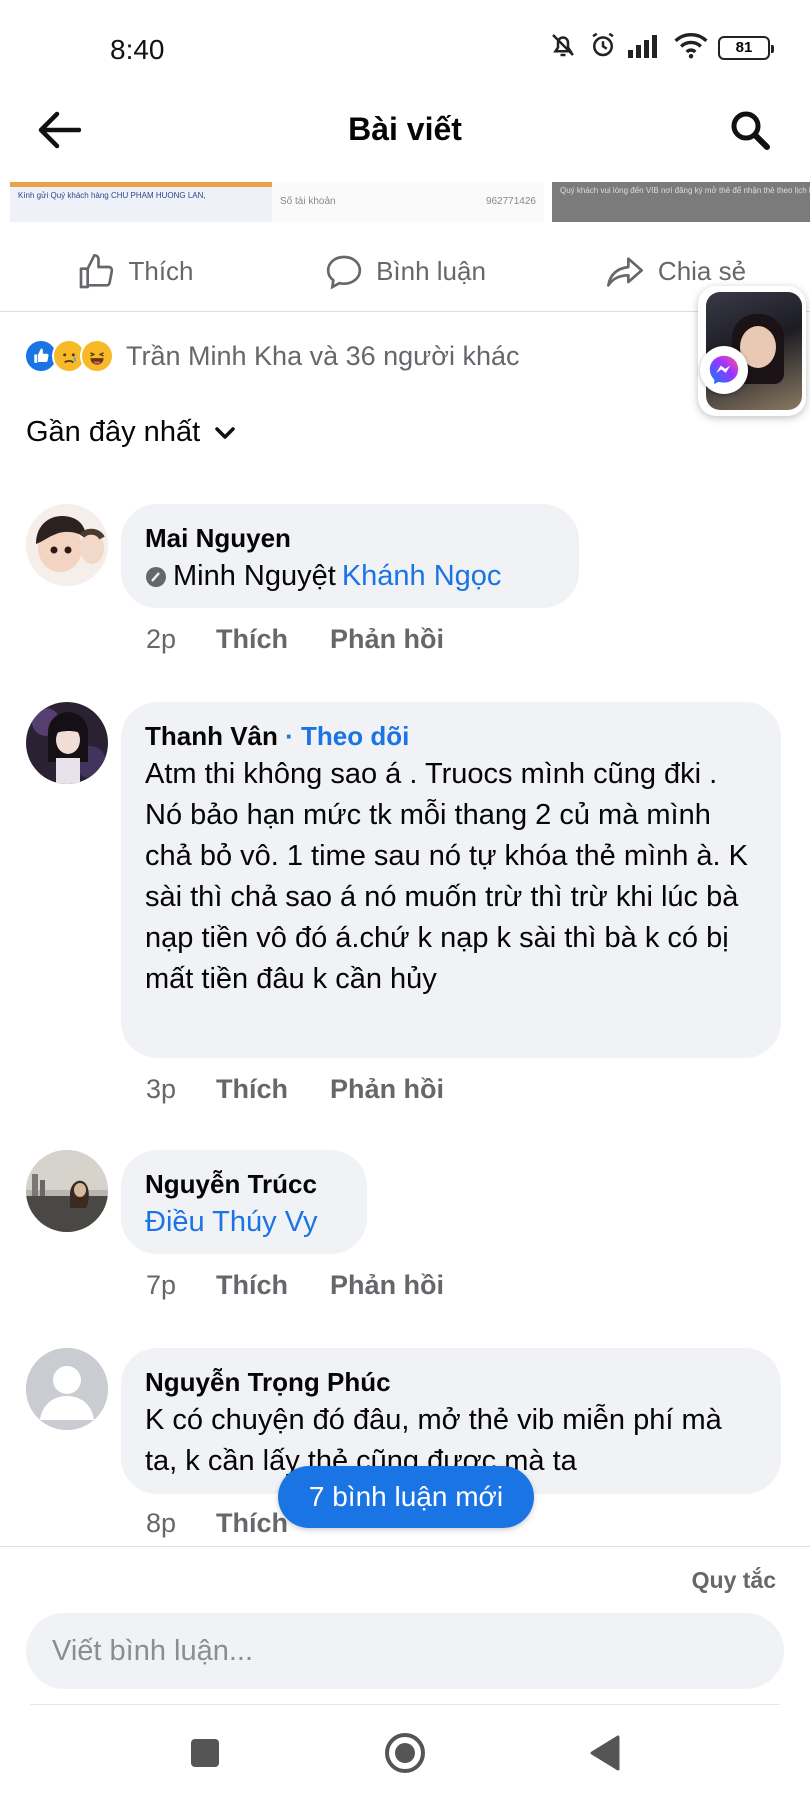 The height and width of the screenshot is (1800, 810). I want to click on account-number: 962771426, so click(510, 201).